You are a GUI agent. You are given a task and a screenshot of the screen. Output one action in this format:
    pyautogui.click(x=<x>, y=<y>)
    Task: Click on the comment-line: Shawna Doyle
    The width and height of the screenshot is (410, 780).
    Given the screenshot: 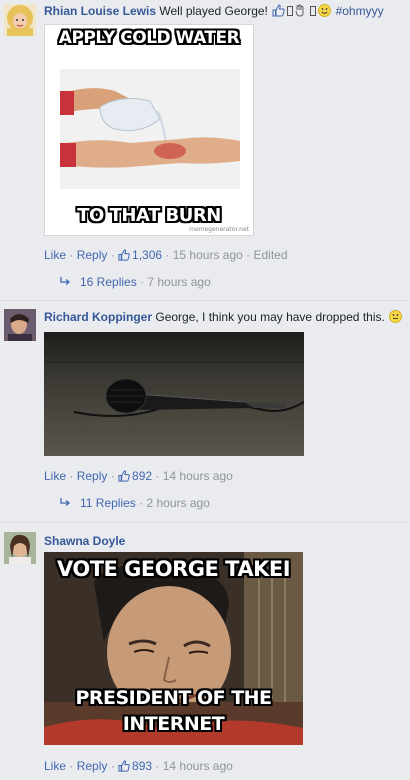 What is the action you would take?
    pyautogui.click(x=84, y=541)
    